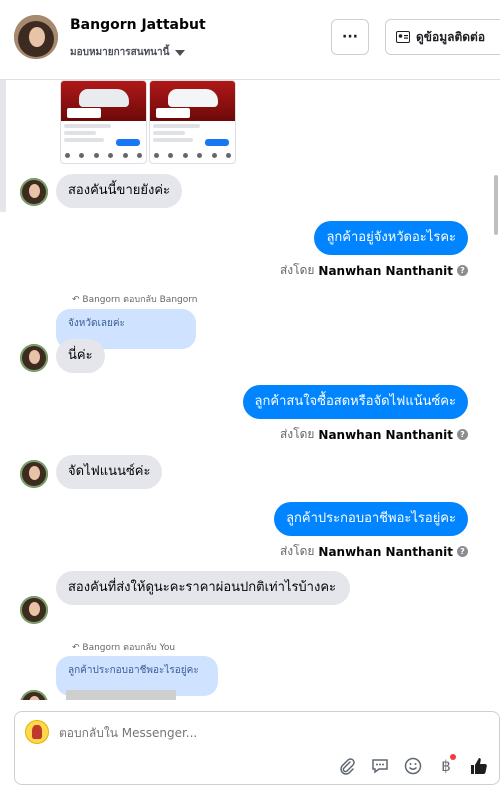  What do you see at coordinates (479, 766) in the screenshot?
I see `thumbs-up-icon` at bounding box center [479, 766].